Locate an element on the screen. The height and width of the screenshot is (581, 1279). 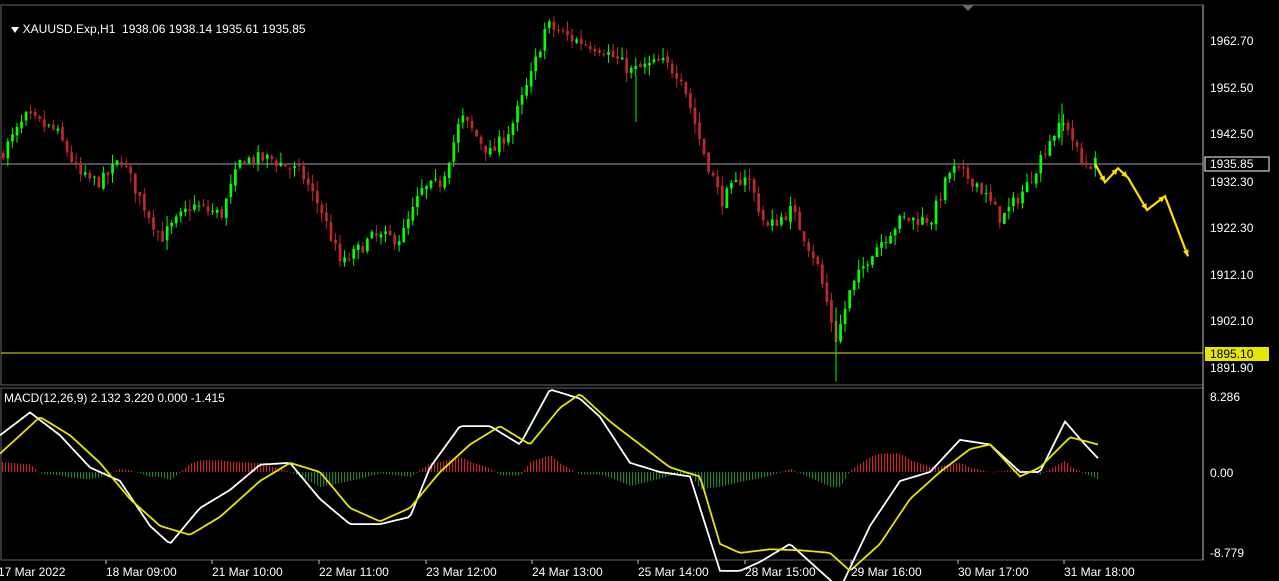
forecast-path is located at coordinates (1142, 210).